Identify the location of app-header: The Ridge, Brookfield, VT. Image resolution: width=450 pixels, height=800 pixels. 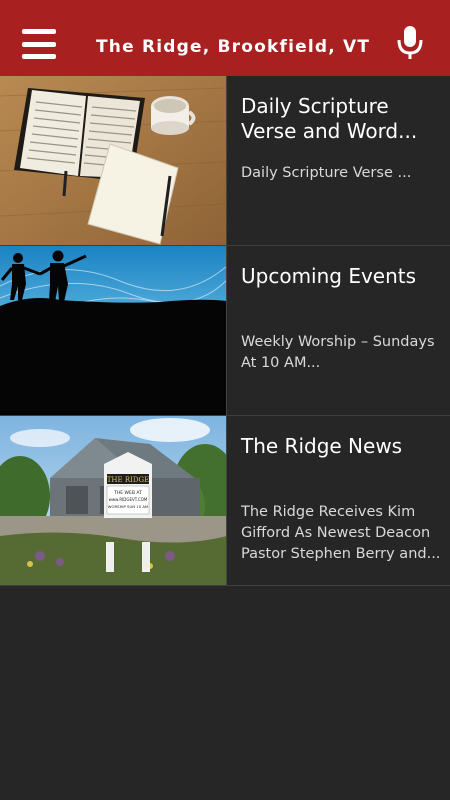
(225, 38).